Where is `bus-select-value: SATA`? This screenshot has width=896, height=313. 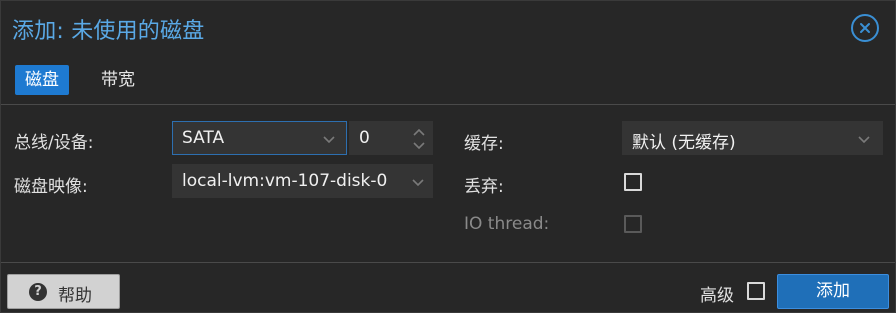 bus-select-value: SATA is located at coordinates (203, 138).